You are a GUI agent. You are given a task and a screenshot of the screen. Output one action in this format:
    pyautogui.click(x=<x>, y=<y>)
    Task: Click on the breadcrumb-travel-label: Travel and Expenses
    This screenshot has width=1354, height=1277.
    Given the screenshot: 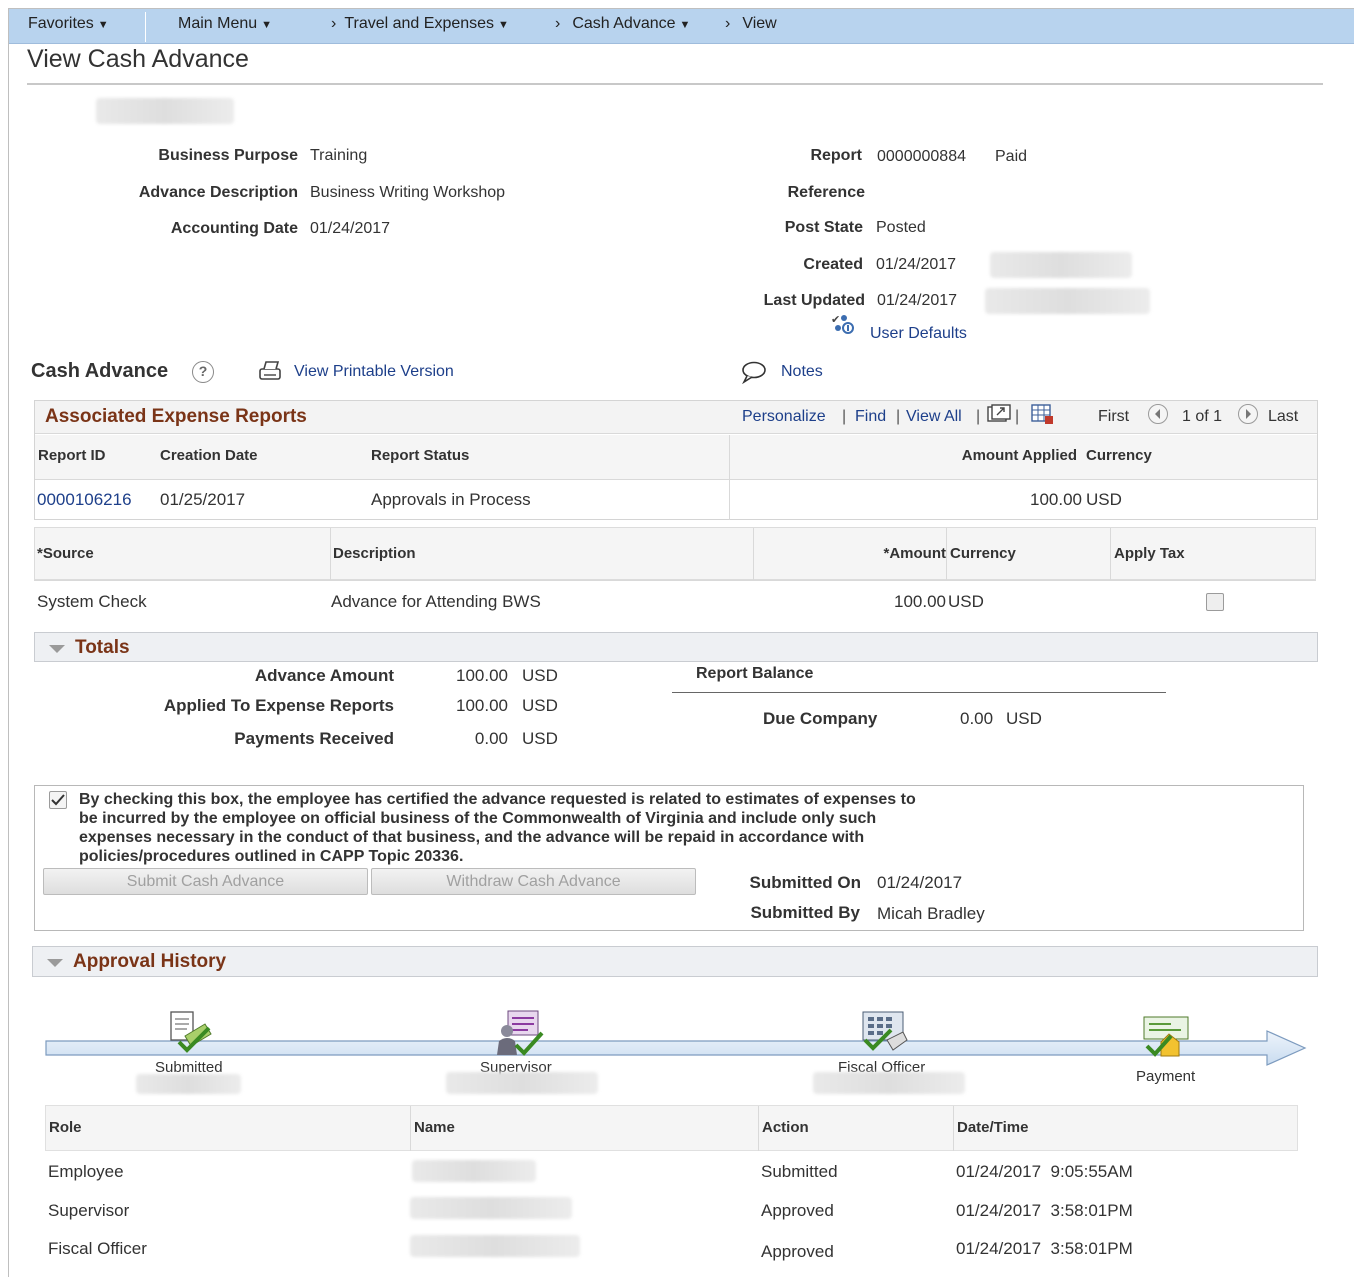 What is the action you would take?
    pyautogui.click(x=419, y=23)
    